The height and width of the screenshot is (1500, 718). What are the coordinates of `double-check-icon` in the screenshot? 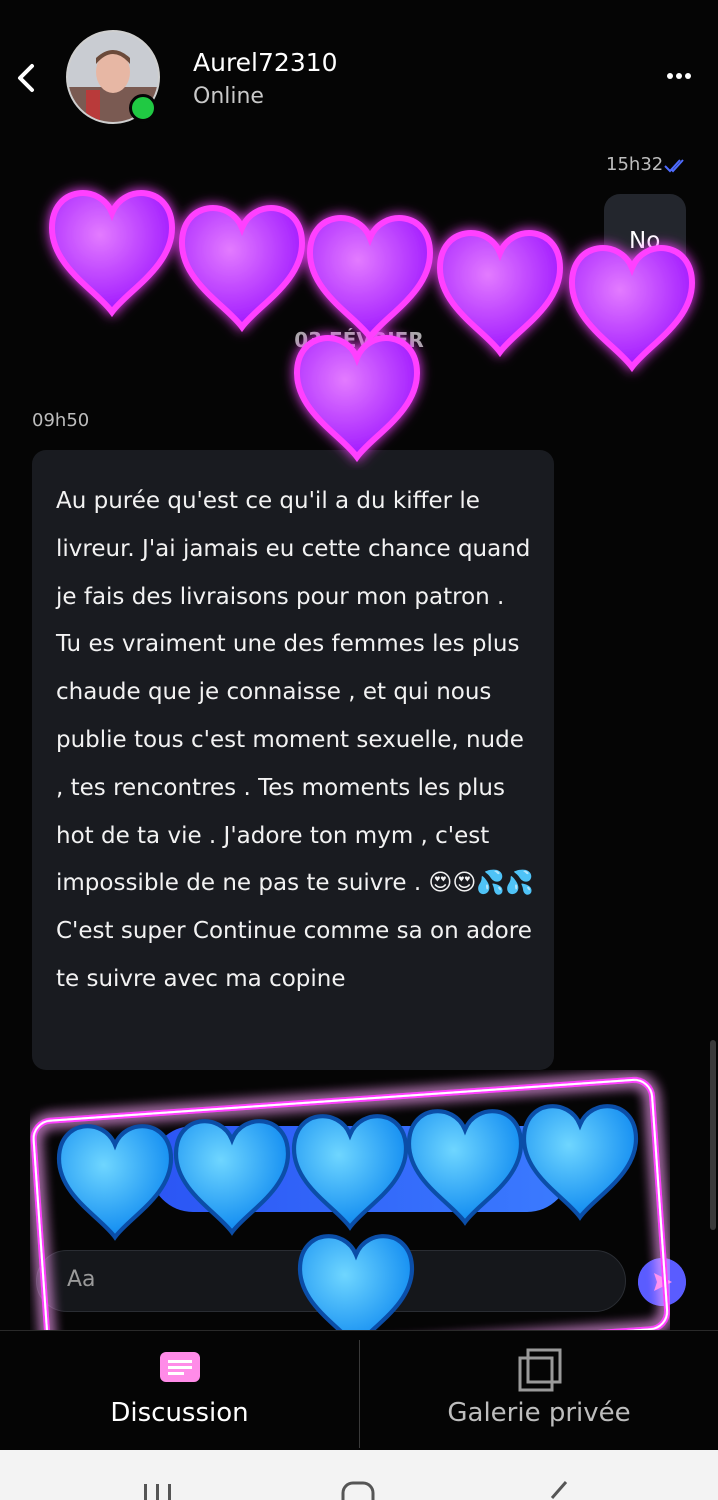 It's located at (674, 166).